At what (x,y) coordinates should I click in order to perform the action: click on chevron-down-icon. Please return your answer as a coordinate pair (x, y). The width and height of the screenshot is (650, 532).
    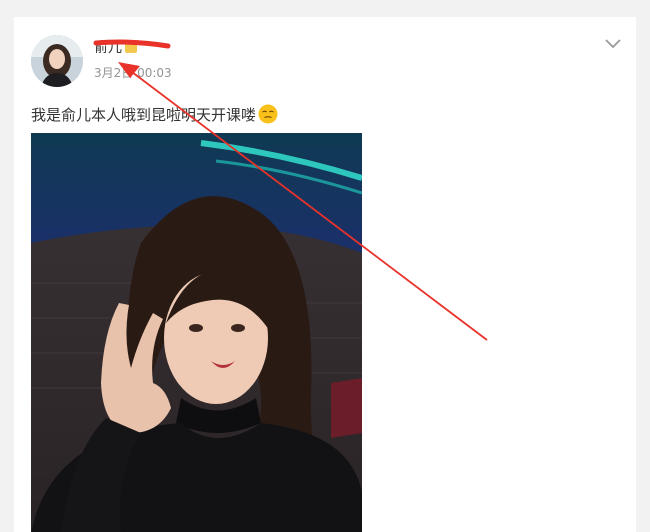
    Looking at the image, I should click on (613, 44).